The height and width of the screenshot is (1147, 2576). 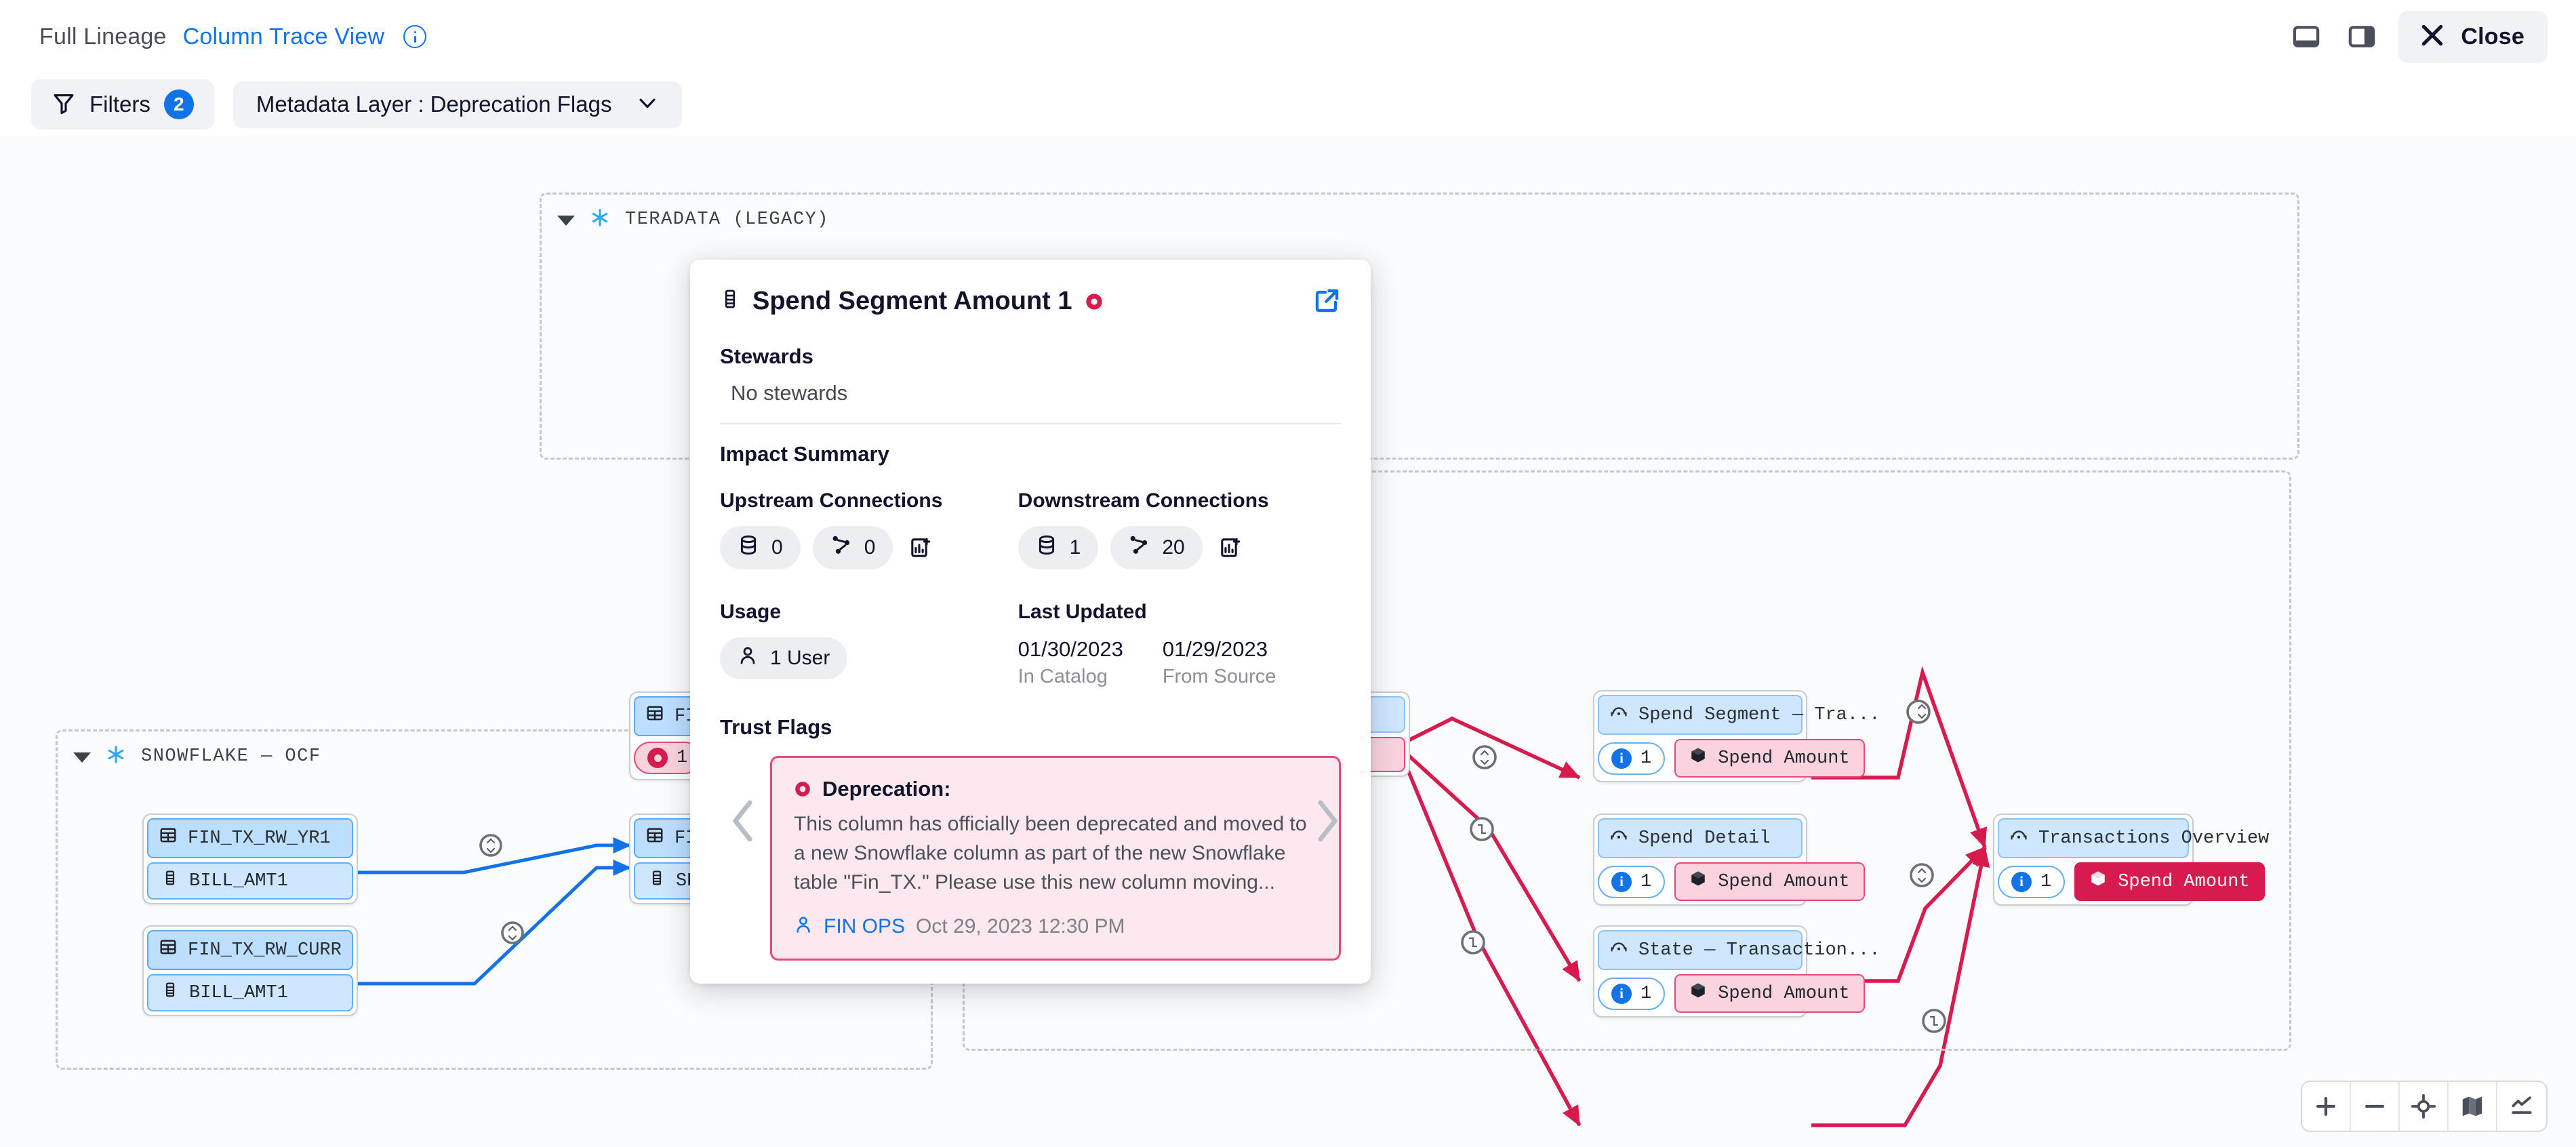 I want to click on upstream-connections: Upstream Connections 0 0, so click(x=869, y=529).